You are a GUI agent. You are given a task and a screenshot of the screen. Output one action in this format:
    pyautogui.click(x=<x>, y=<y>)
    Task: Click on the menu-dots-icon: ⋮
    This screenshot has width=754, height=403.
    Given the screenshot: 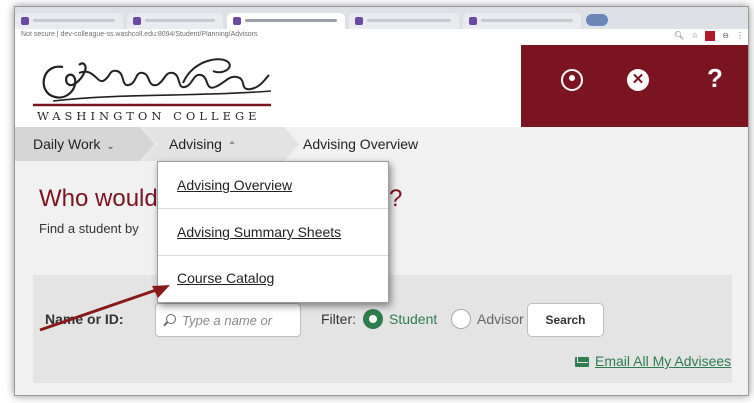 What is the action you would take?
    pyautogui.click(x=740, y=36)
    